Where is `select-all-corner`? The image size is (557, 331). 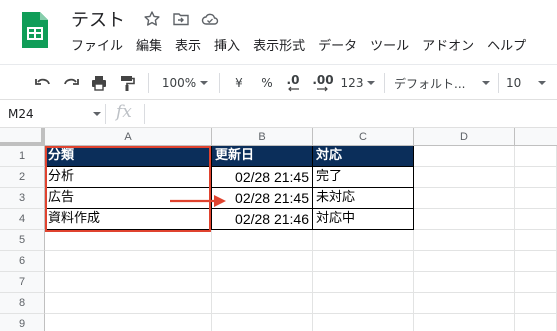
select-all-corner is located at coordinates (22, 137).